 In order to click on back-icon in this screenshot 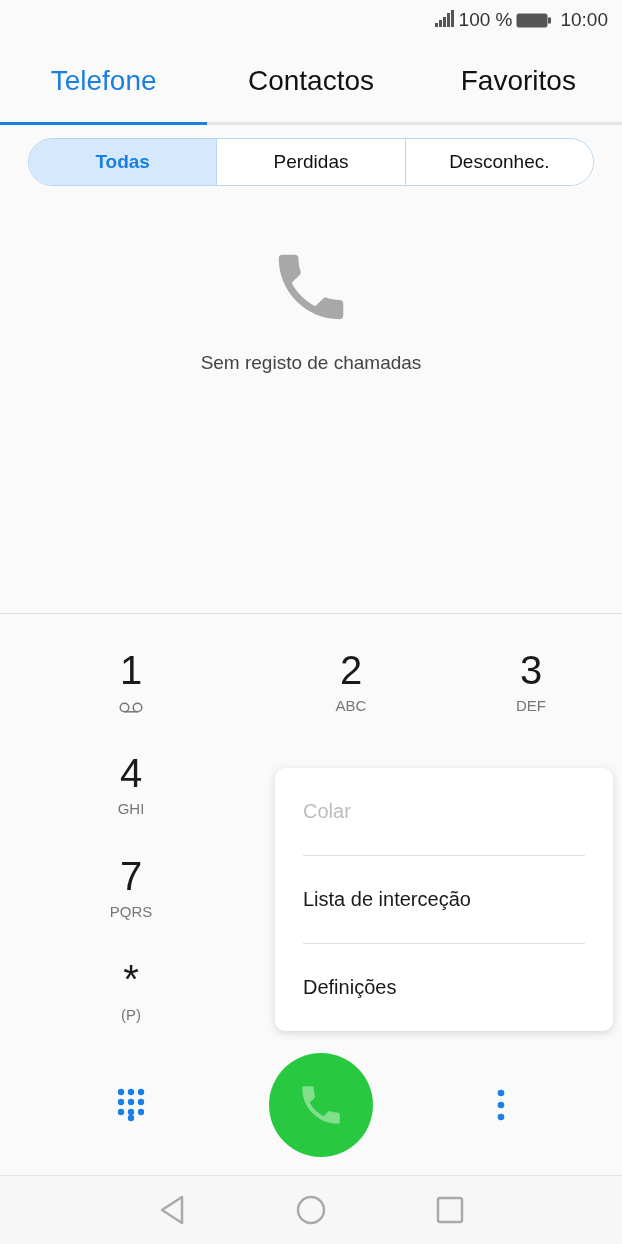, I will do `click(172, 1210)`.